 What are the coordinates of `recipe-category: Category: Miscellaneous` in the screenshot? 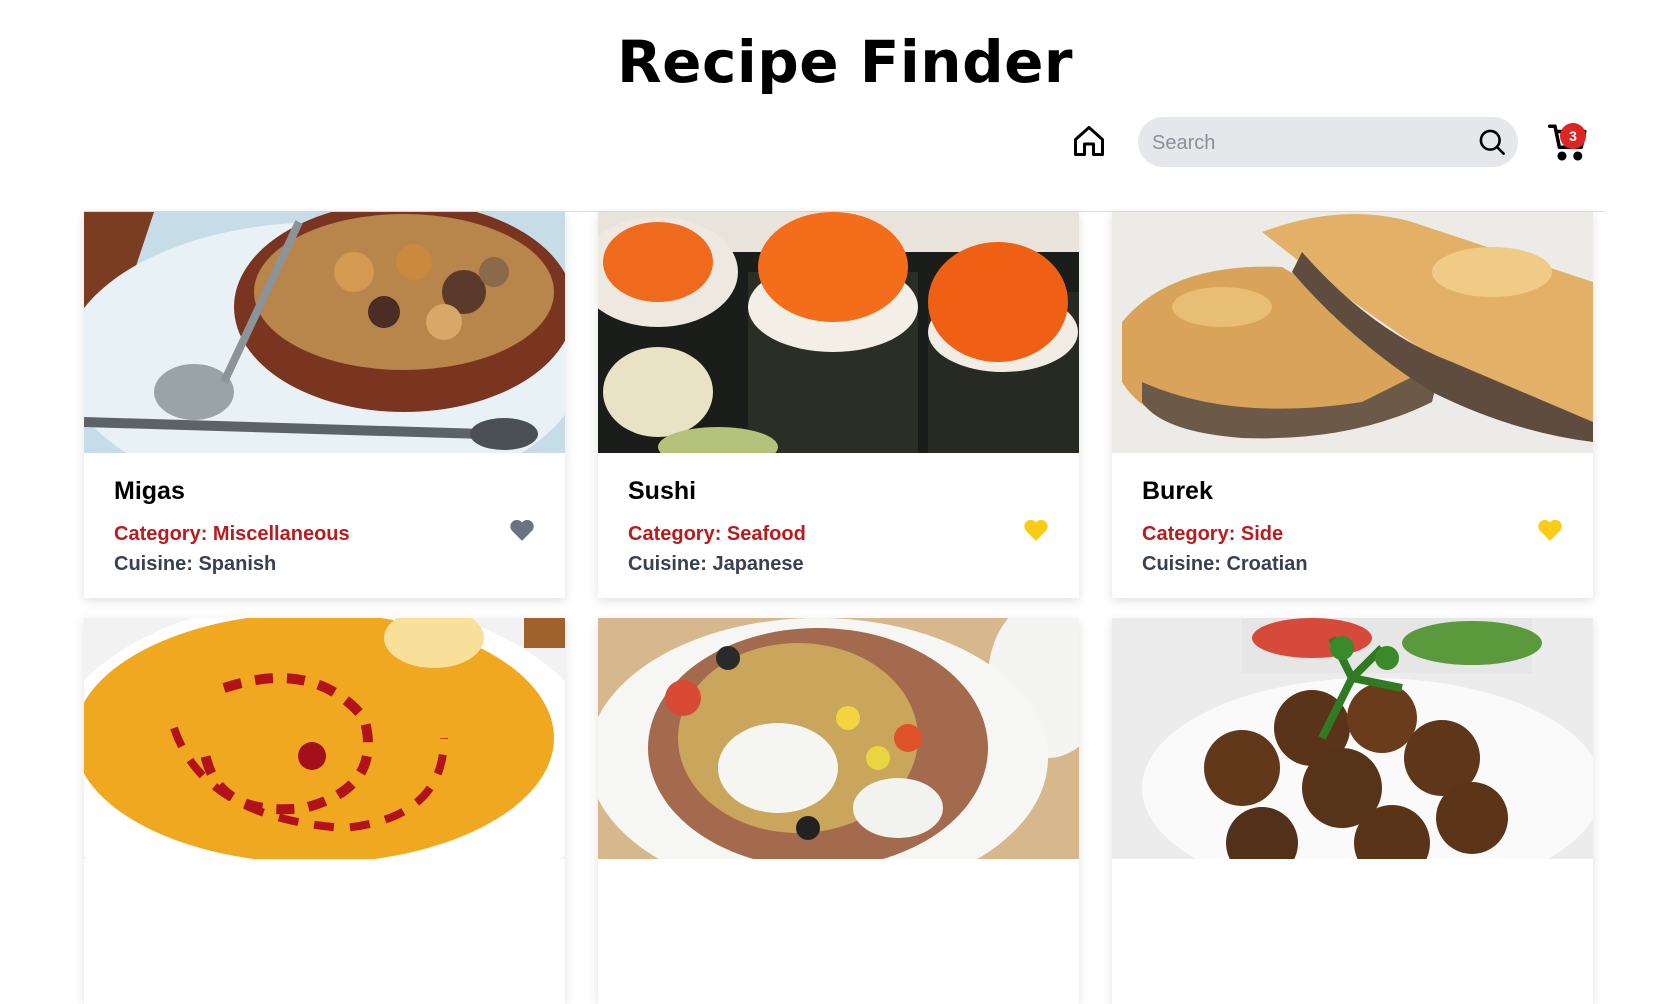 It's located at (232, 534).